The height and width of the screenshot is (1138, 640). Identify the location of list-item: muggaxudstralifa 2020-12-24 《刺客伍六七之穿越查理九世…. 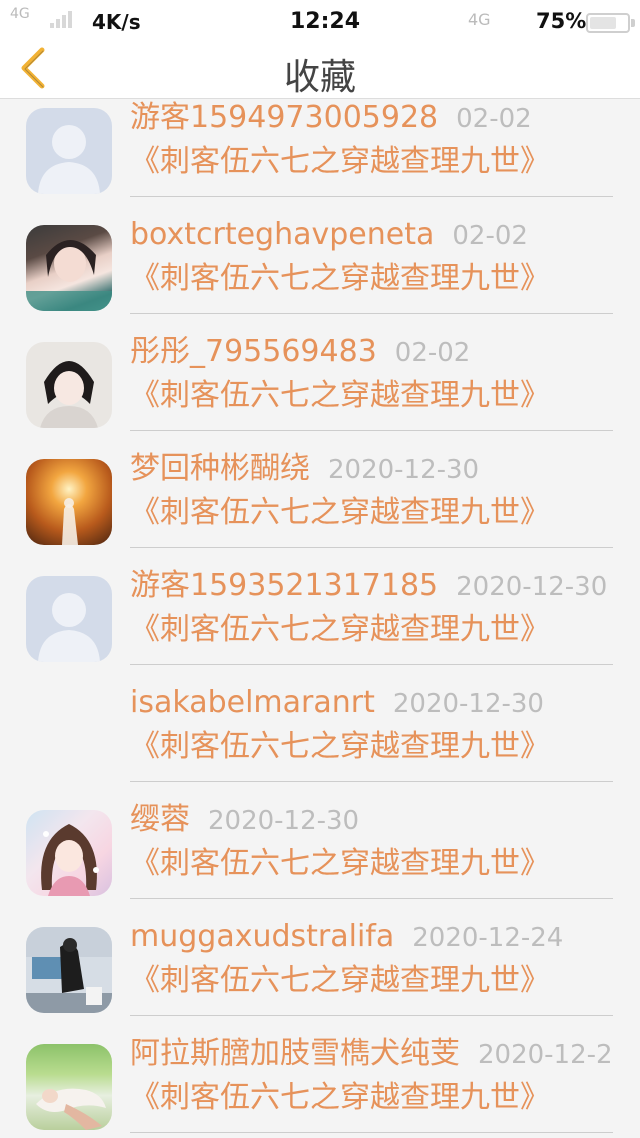
(320, 963).